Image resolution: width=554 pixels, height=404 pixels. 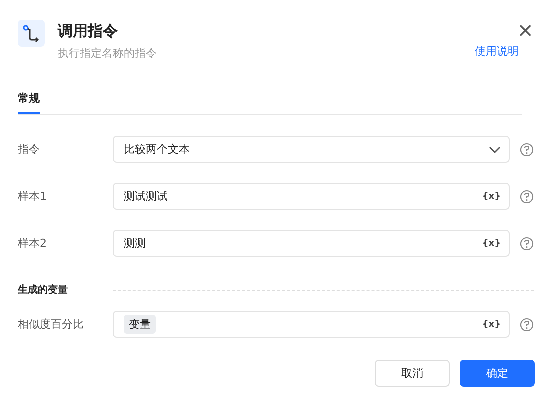 I want to click on help-link: 使用说明, so click(x=497, y=51).